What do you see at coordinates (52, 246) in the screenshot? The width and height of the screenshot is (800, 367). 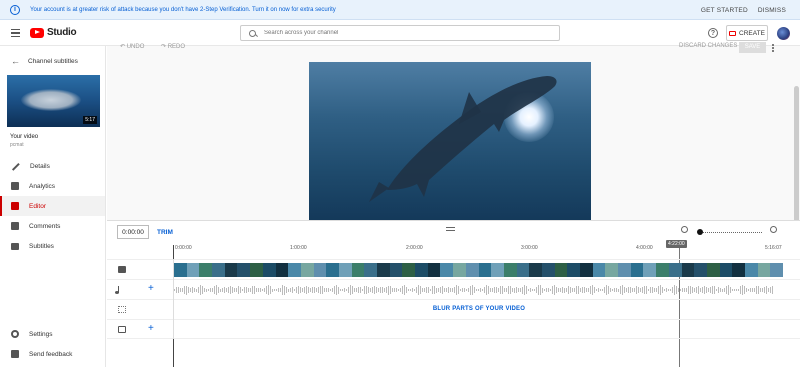 I see `sidebar-item-subtitles: Subtitles` at bounding box center [52, 246].